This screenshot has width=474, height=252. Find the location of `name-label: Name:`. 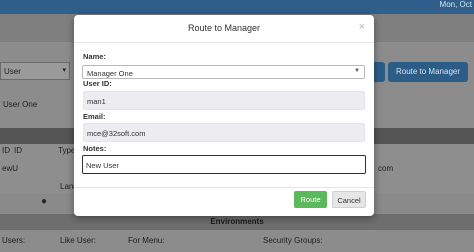

name-label: Name: is located at coordinates (94, 56).